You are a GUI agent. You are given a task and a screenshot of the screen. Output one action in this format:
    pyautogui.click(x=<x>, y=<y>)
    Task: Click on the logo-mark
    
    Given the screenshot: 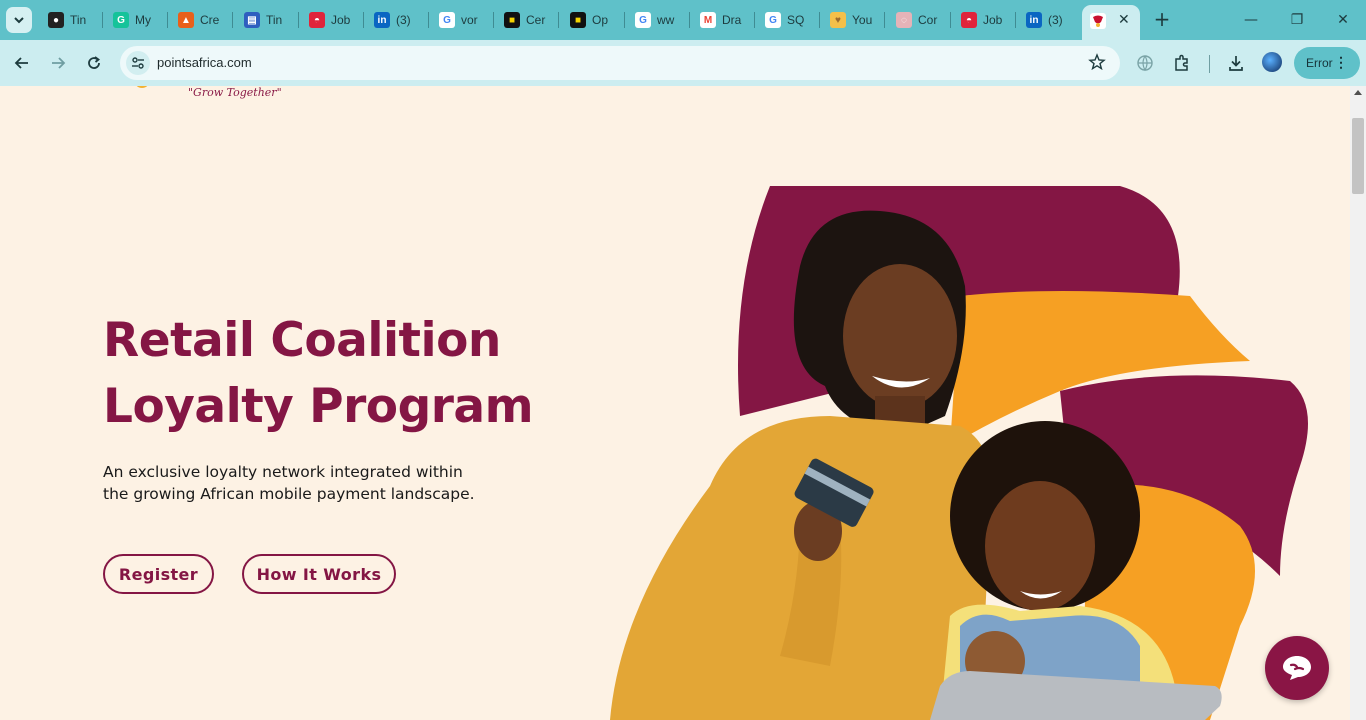 What is the action you would take?
    pyautogui.click(x=142, y=87)
    